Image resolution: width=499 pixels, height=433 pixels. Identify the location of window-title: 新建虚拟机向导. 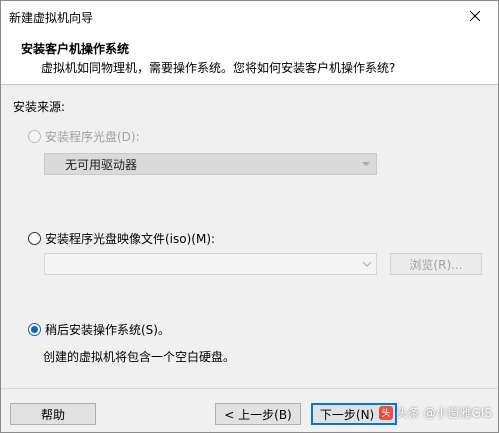
(51, 18).